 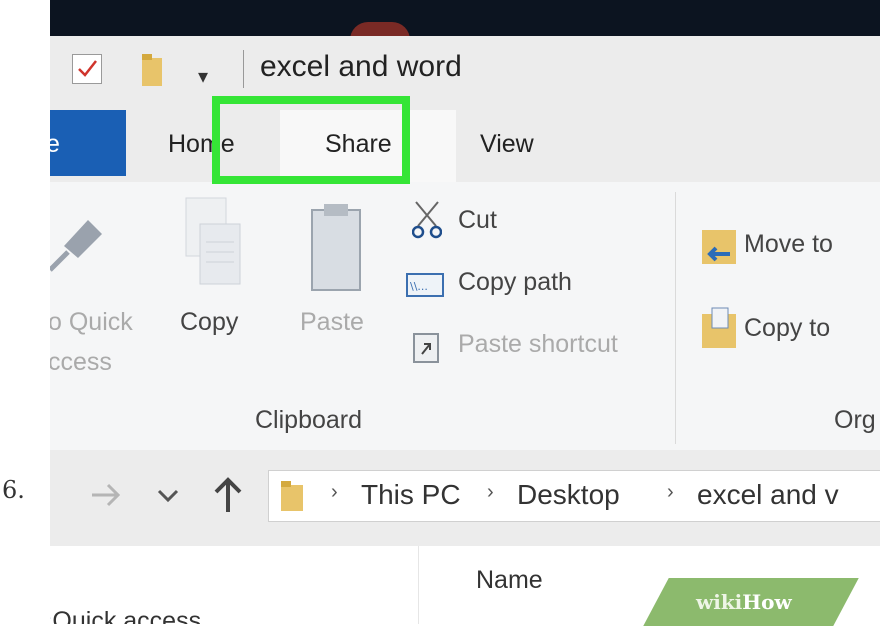 I want to click on copy-button: Copy, so click(x=209, y=322).